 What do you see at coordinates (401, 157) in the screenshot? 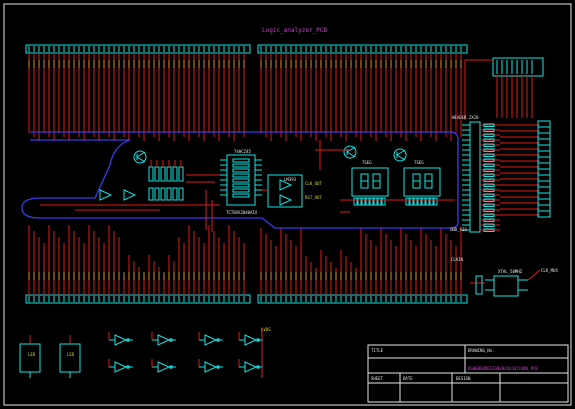
I see `transistor-q3-emitter` at bounding box center [401, 157].